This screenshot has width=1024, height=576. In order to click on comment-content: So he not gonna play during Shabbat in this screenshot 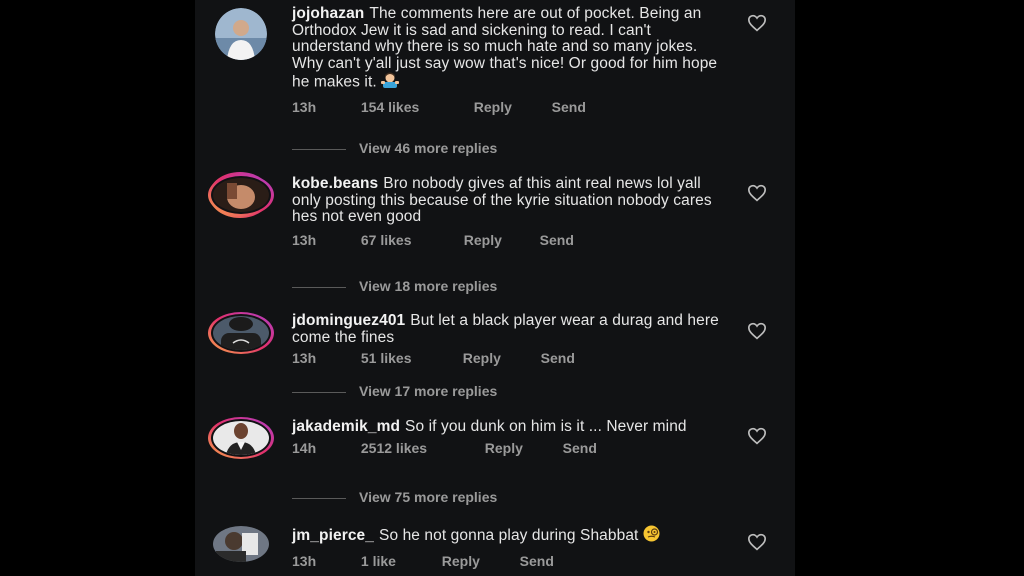, I will do `click(509, 535)`.